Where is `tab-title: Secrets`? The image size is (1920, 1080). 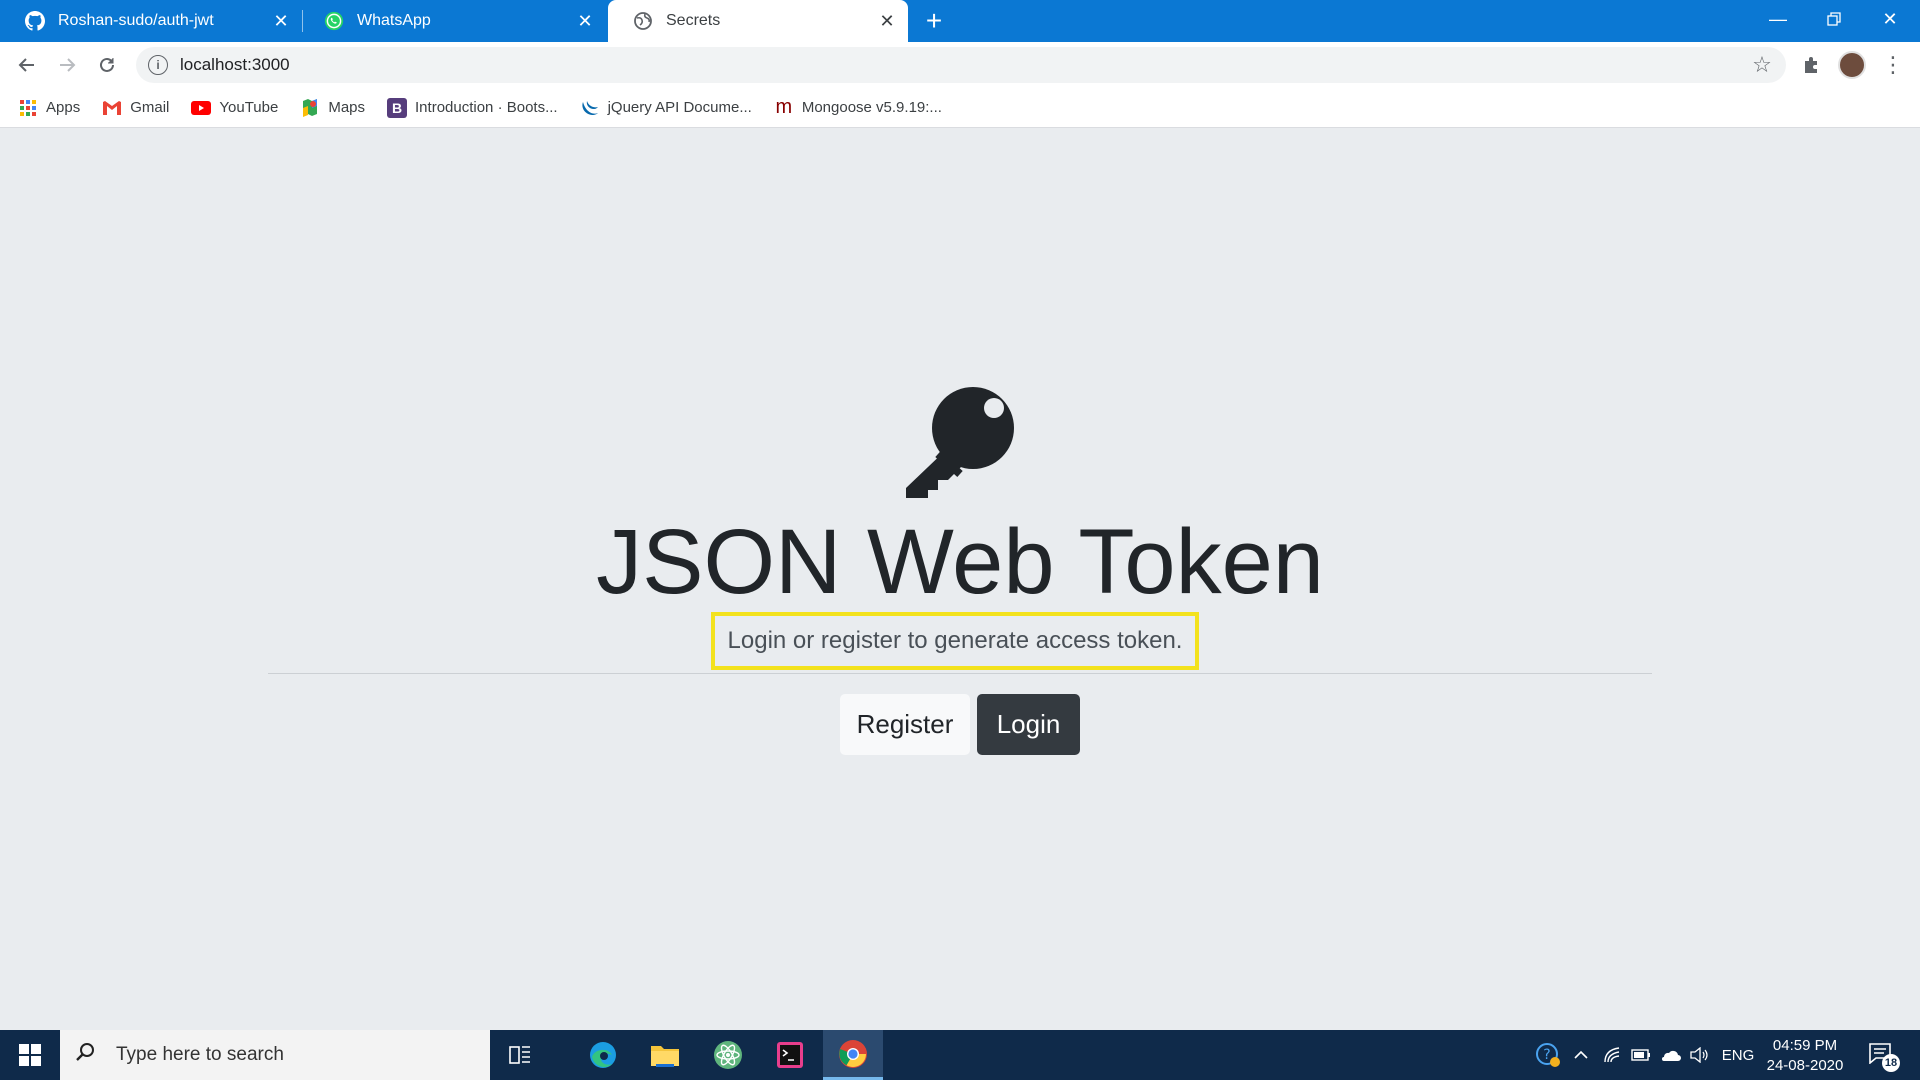 tab-title: Secrets is located at coordinates (693, 20).